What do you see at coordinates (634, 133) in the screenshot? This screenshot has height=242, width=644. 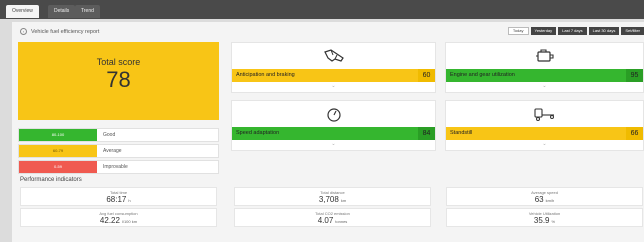 I see `category-score: 66` at bounding box center [634, 133].